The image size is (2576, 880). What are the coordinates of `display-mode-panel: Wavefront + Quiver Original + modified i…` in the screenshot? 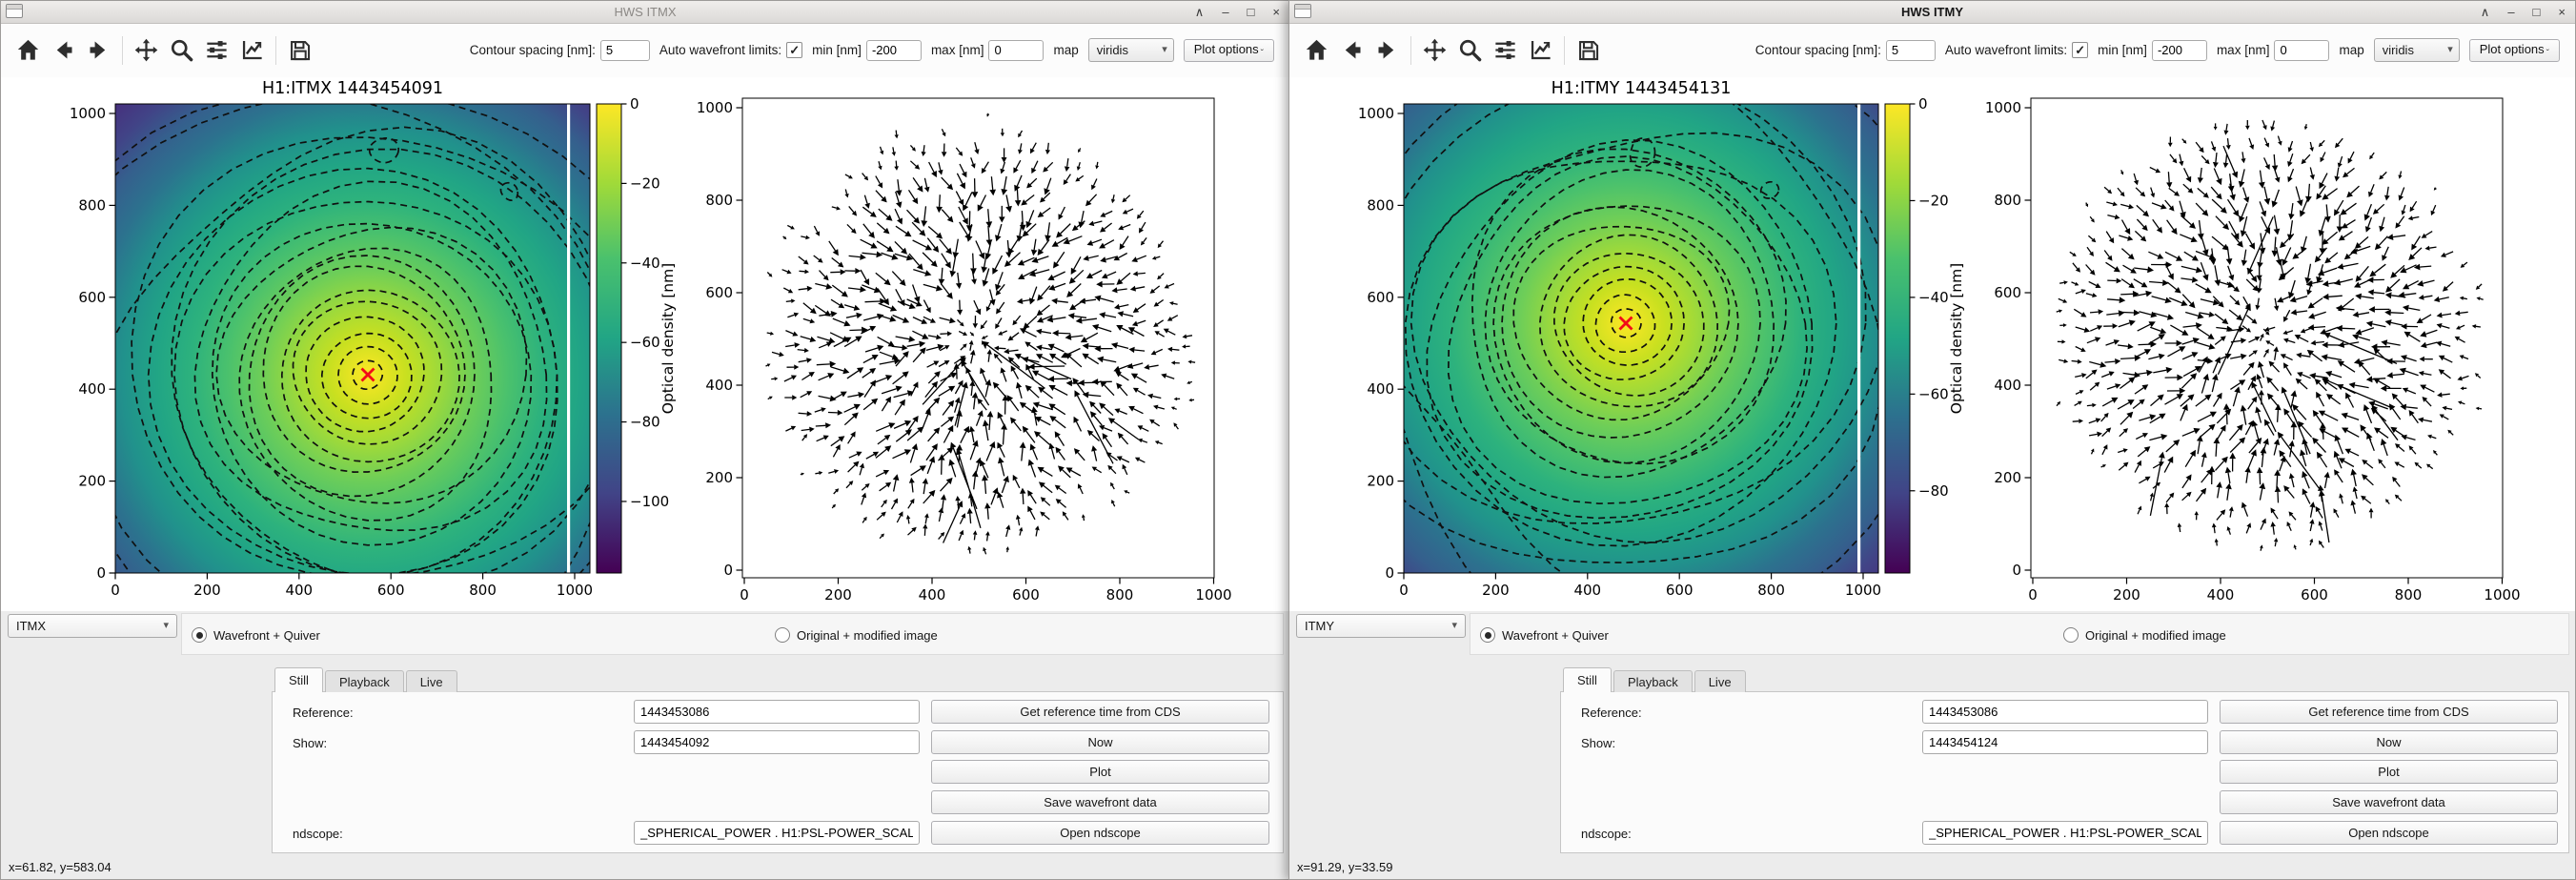 It's located at (732, 634).